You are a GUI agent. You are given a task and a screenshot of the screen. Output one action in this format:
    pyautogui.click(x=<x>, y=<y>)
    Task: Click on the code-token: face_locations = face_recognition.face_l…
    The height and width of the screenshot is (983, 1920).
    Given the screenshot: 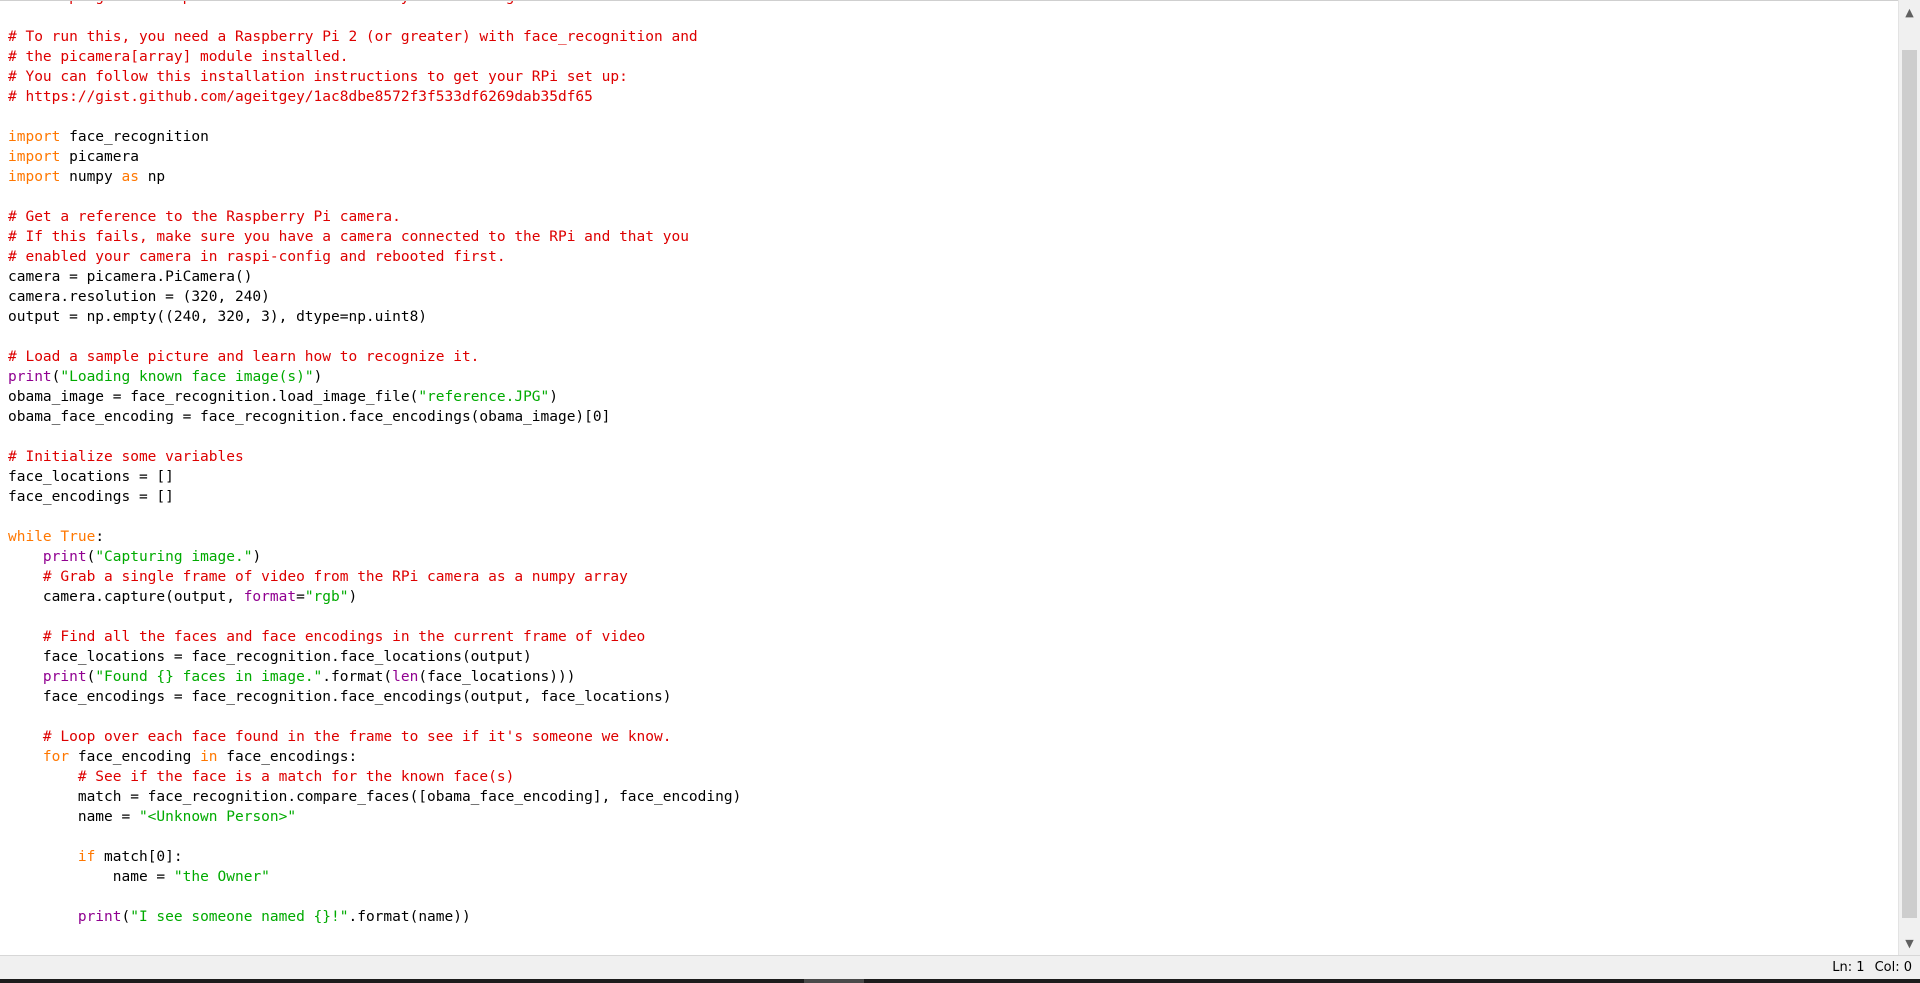 What is the action you would take?
    pyautogui.click(x=270, y=657)
    